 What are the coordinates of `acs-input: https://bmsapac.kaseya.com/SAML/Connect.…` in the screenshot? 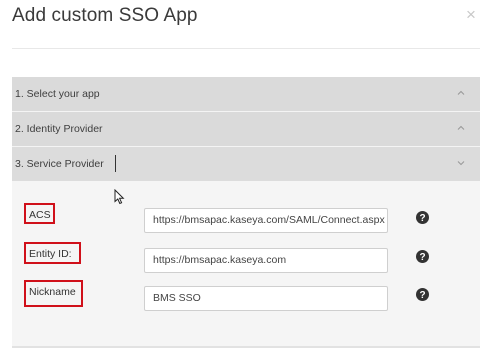 It's located at (266, 220).